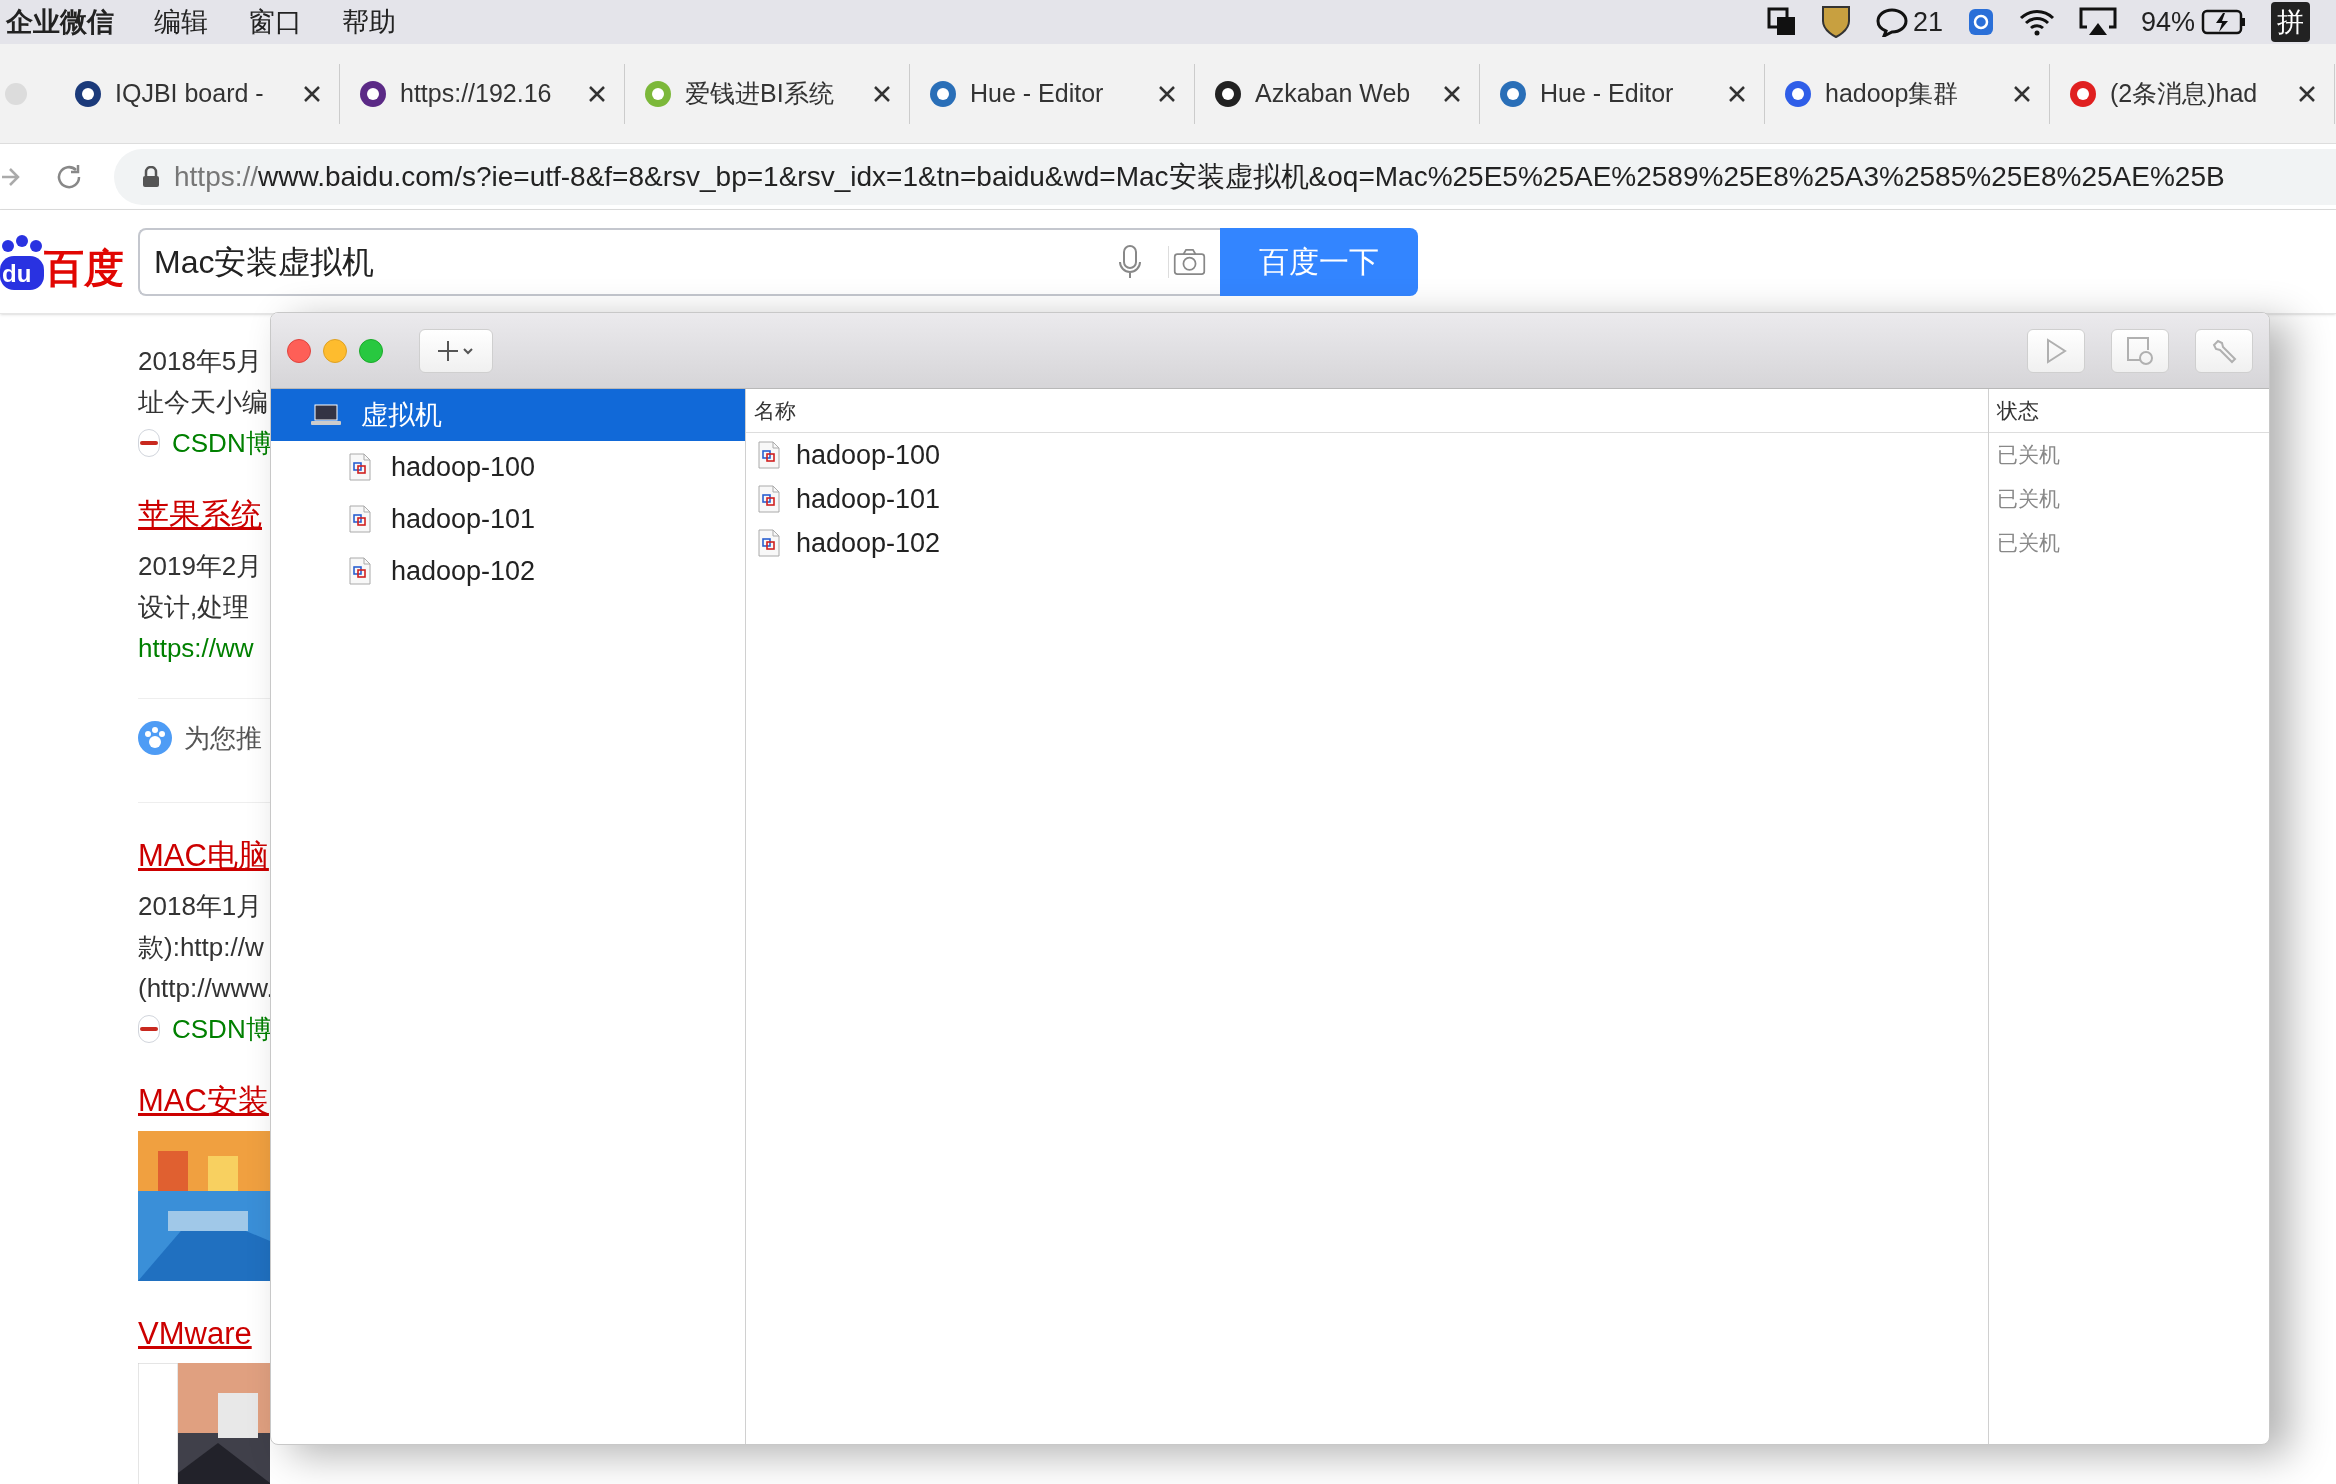  I want to click on result-snippet: 设计,处理, so click(194, 606).